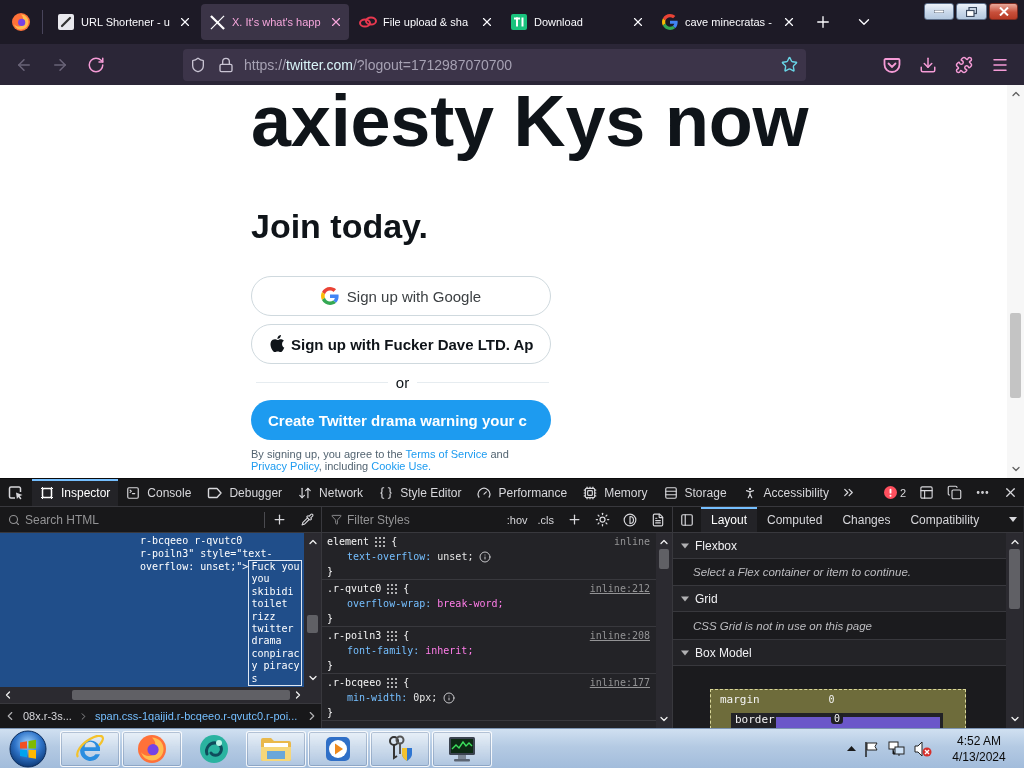 The width and height of the screenshot is (1024, 768). I want to click on devtools-tab: Accessibility, so click(785, 492).